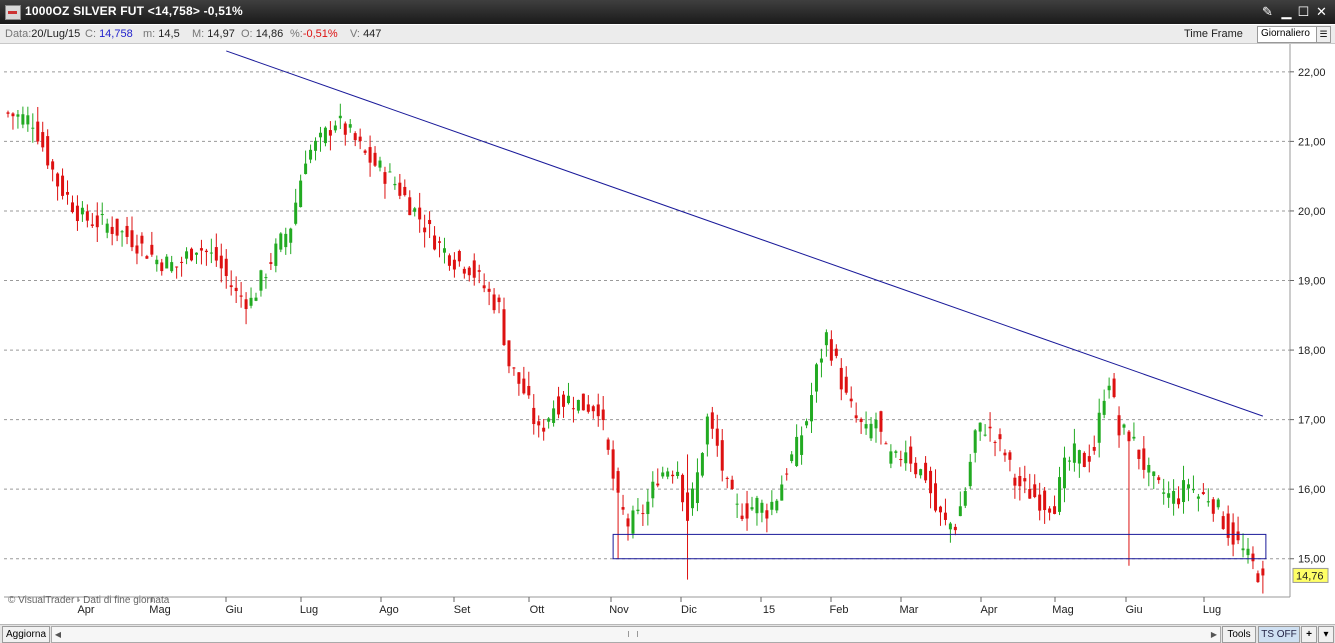  I want to click on x-tick-label: Apr, so click(988, 610).